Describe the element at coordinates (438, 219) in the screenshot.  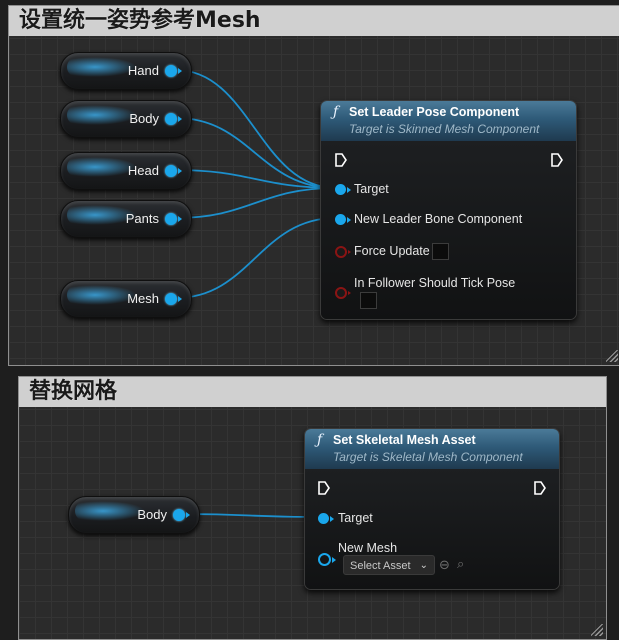
I see `pin-label-new-leader: New Leader Bone Component` at that location.